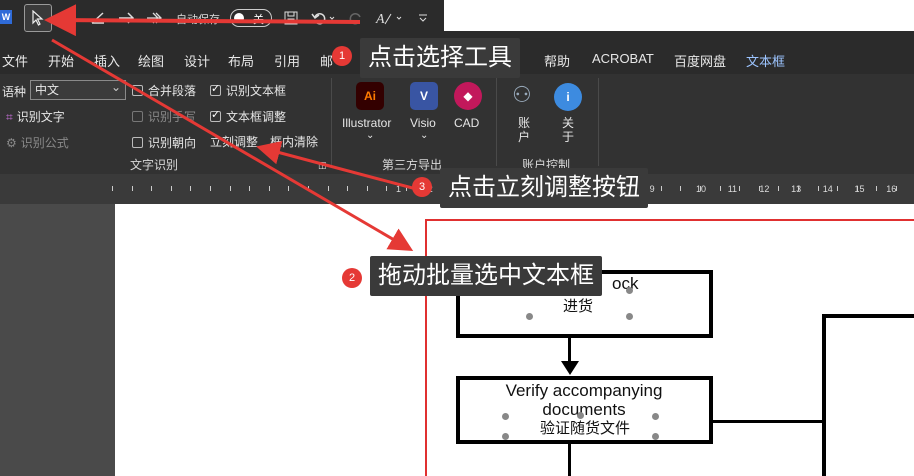  What do you see at coordinates (544, 188) in the screenshot?
I see `step-callout-3: 点击立刻调整按钮` at bounding box center [544, 188].